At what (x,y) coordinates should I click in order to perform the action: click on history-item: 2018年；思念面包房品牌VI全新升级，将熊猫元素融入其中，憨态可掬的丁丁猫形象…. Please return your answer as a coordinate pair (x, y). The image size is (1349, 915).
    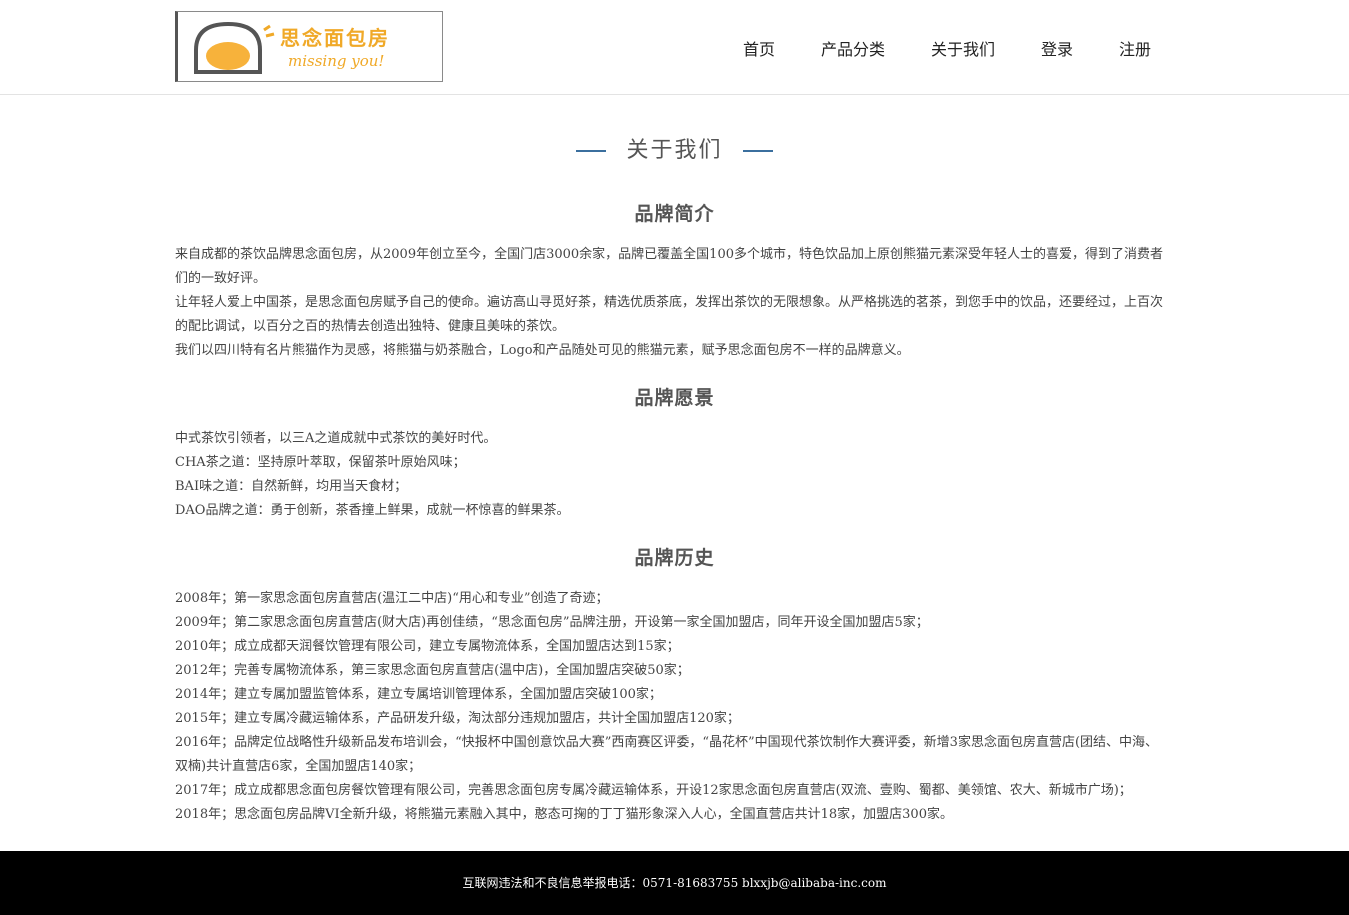
    Looking at the image, I should click on (564, 814).